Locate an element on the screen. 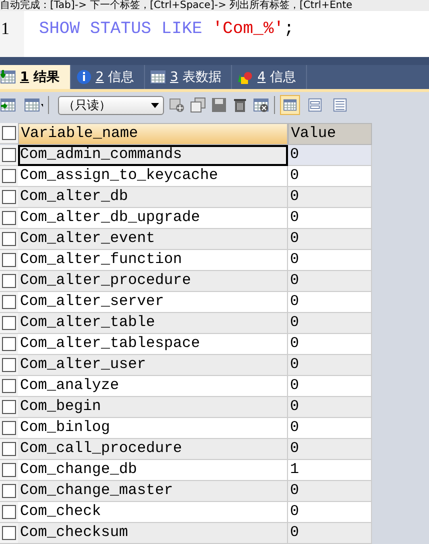 This screenshot has height=544, width=429. table-cell: Com_assign_to_keycache is located at coordinates (153, 176).